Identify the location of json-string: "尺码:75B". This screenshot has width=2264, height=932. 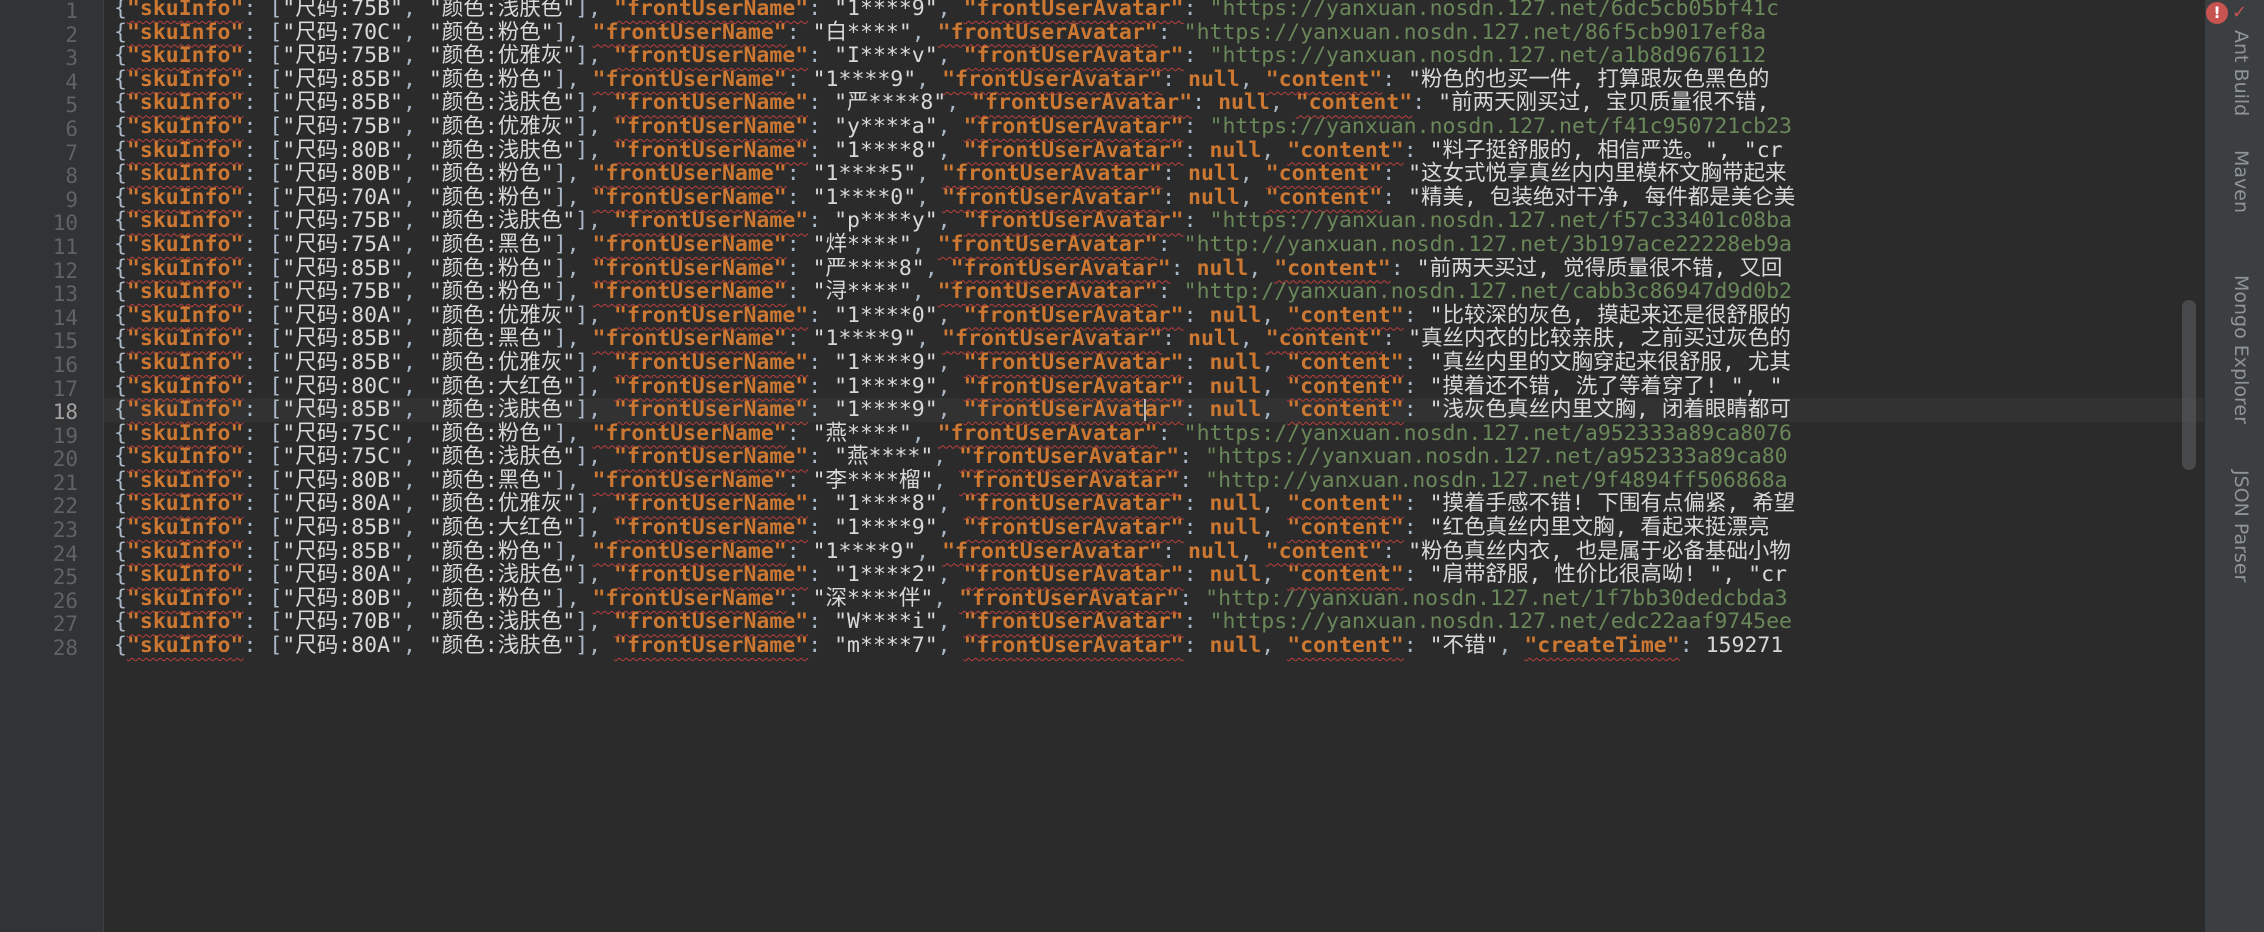
(342, 126).